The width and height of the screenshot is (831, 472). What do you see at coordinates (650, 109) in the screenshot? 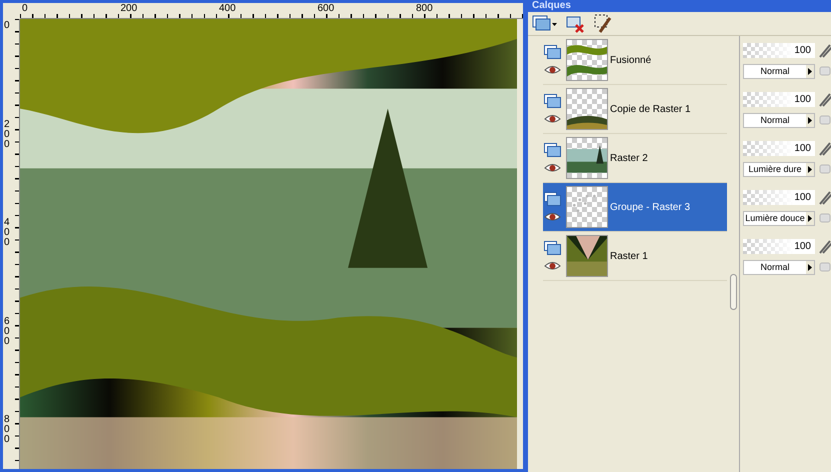
I see `layer-name: Copie de Raster 1` at bounding box center [650, 109].